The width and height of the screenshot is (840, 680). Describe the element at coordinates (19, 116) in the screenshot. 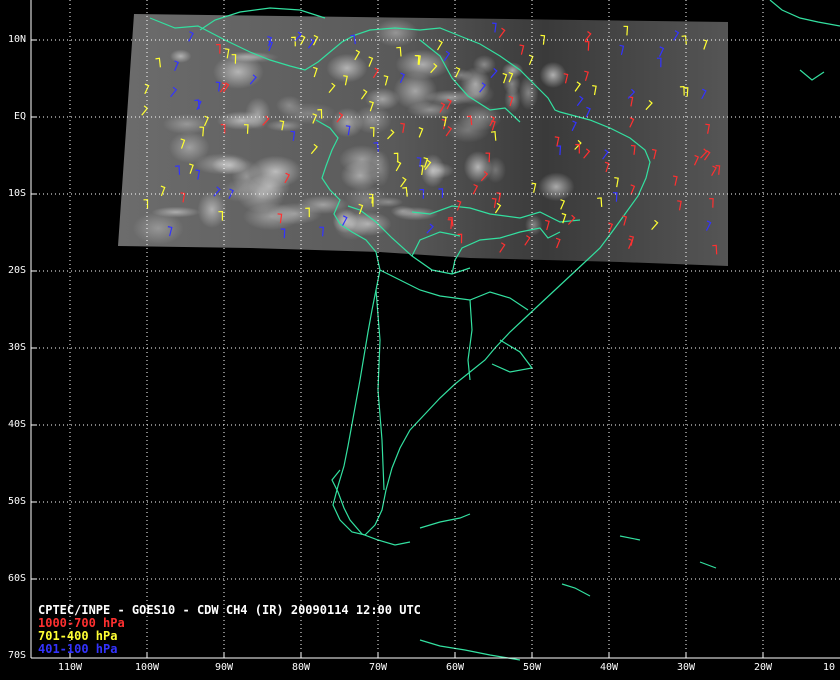

I see `lat-label: EQ` at that location.